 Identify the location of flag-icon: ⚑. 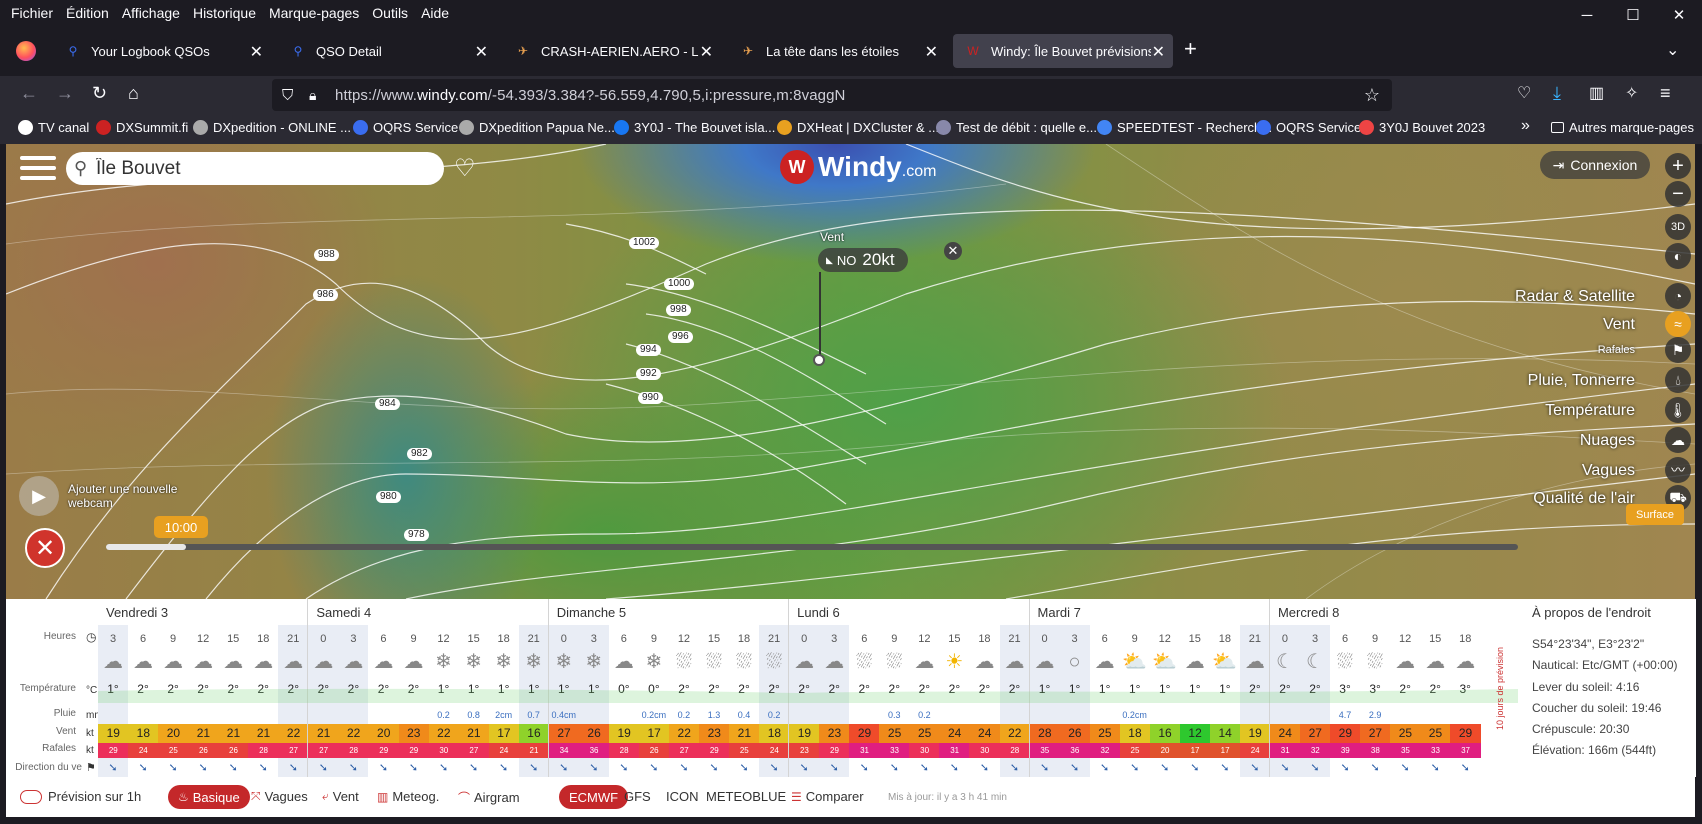
(1678, 350).